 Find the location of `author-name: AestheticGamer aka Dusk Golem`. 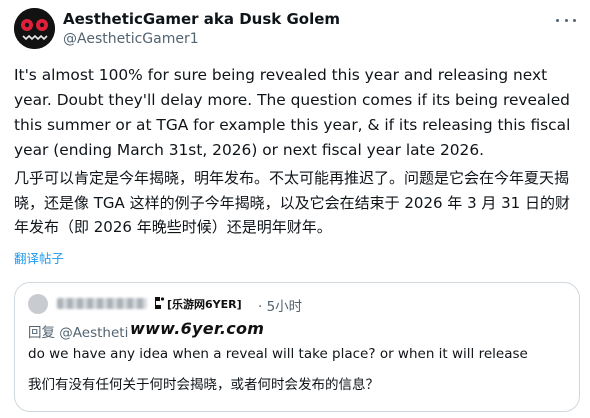

author-name: AestheticGamer aka Dusk Golem is located at coordinates (201, 19).